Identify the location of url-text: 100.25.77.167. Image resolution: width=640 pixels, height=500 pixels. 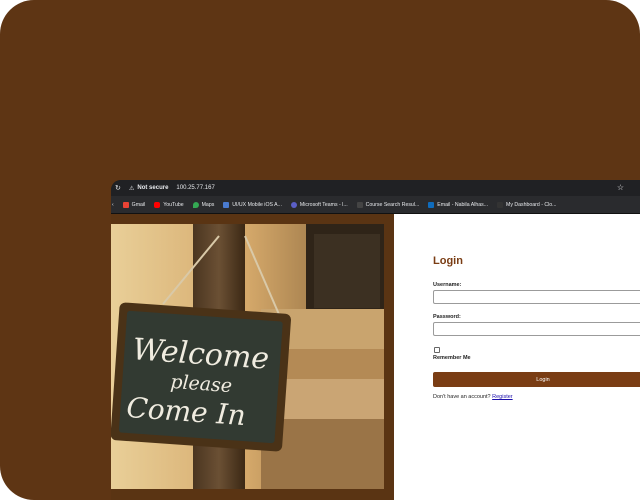
(195, 188).